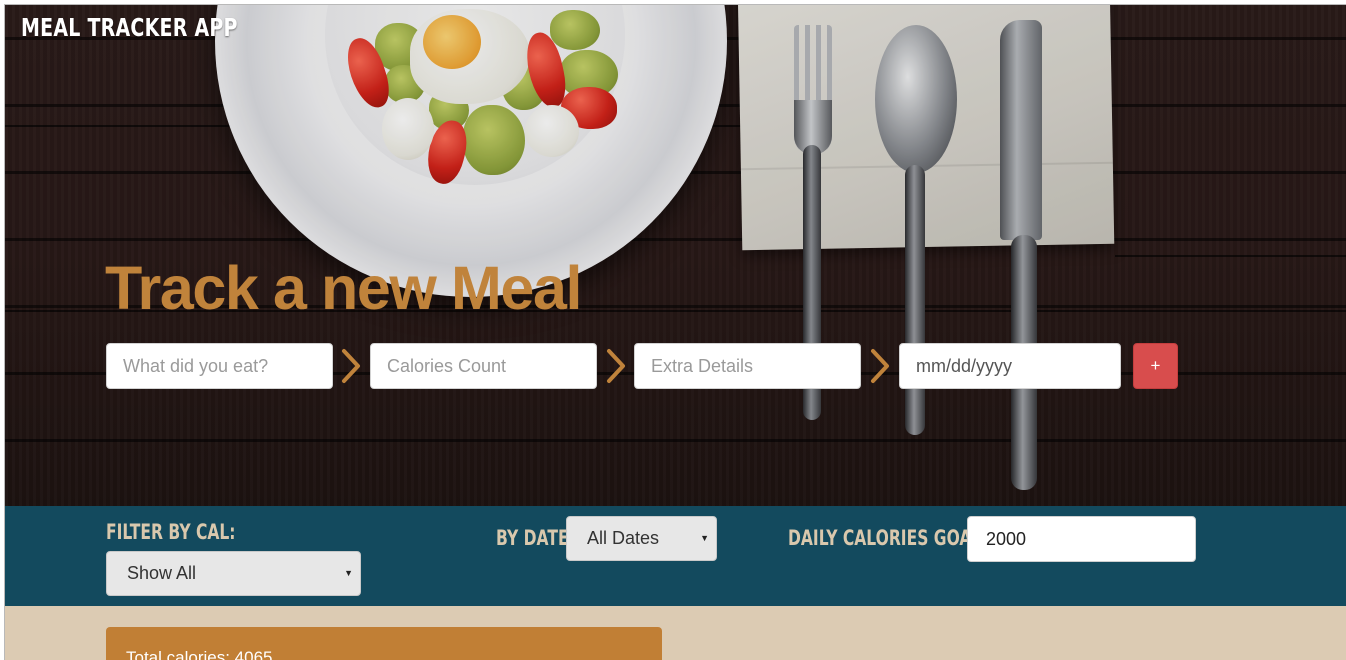  What do you see at coordinates (384, 643) in the screenshot?
I see `total-calories-card: Total calories: 4065` at bounding box center [384, 643].